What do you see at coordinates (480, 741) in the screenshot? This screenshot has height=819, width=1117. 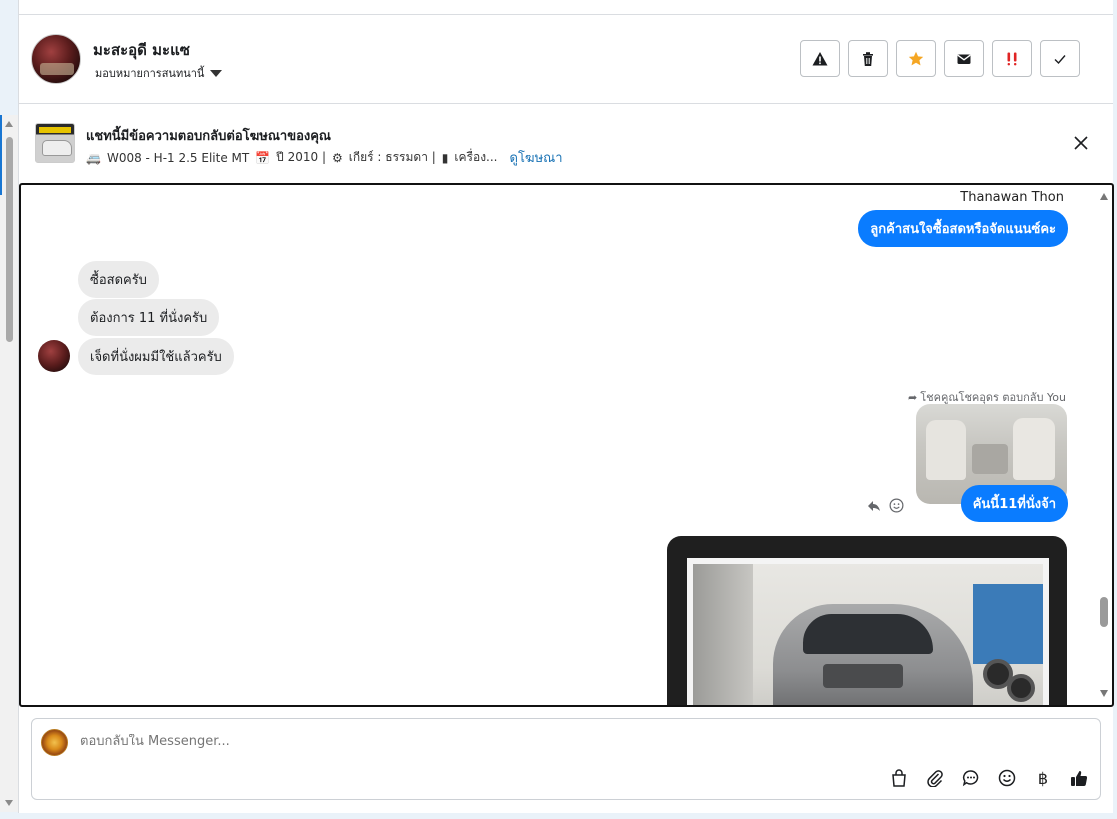 I see `reply-input` at bounding box center [480, 741].